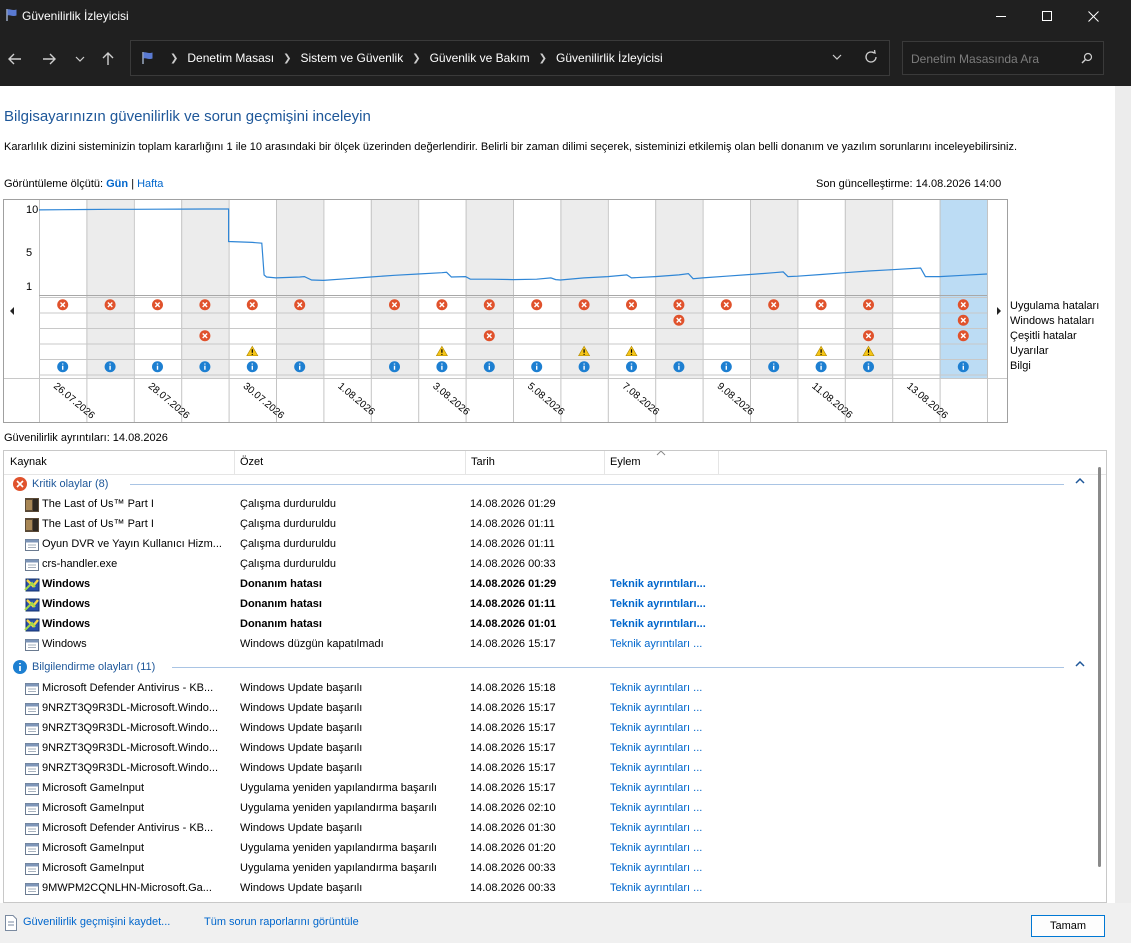  I want to click on minimize-button, so click(1001, 16).